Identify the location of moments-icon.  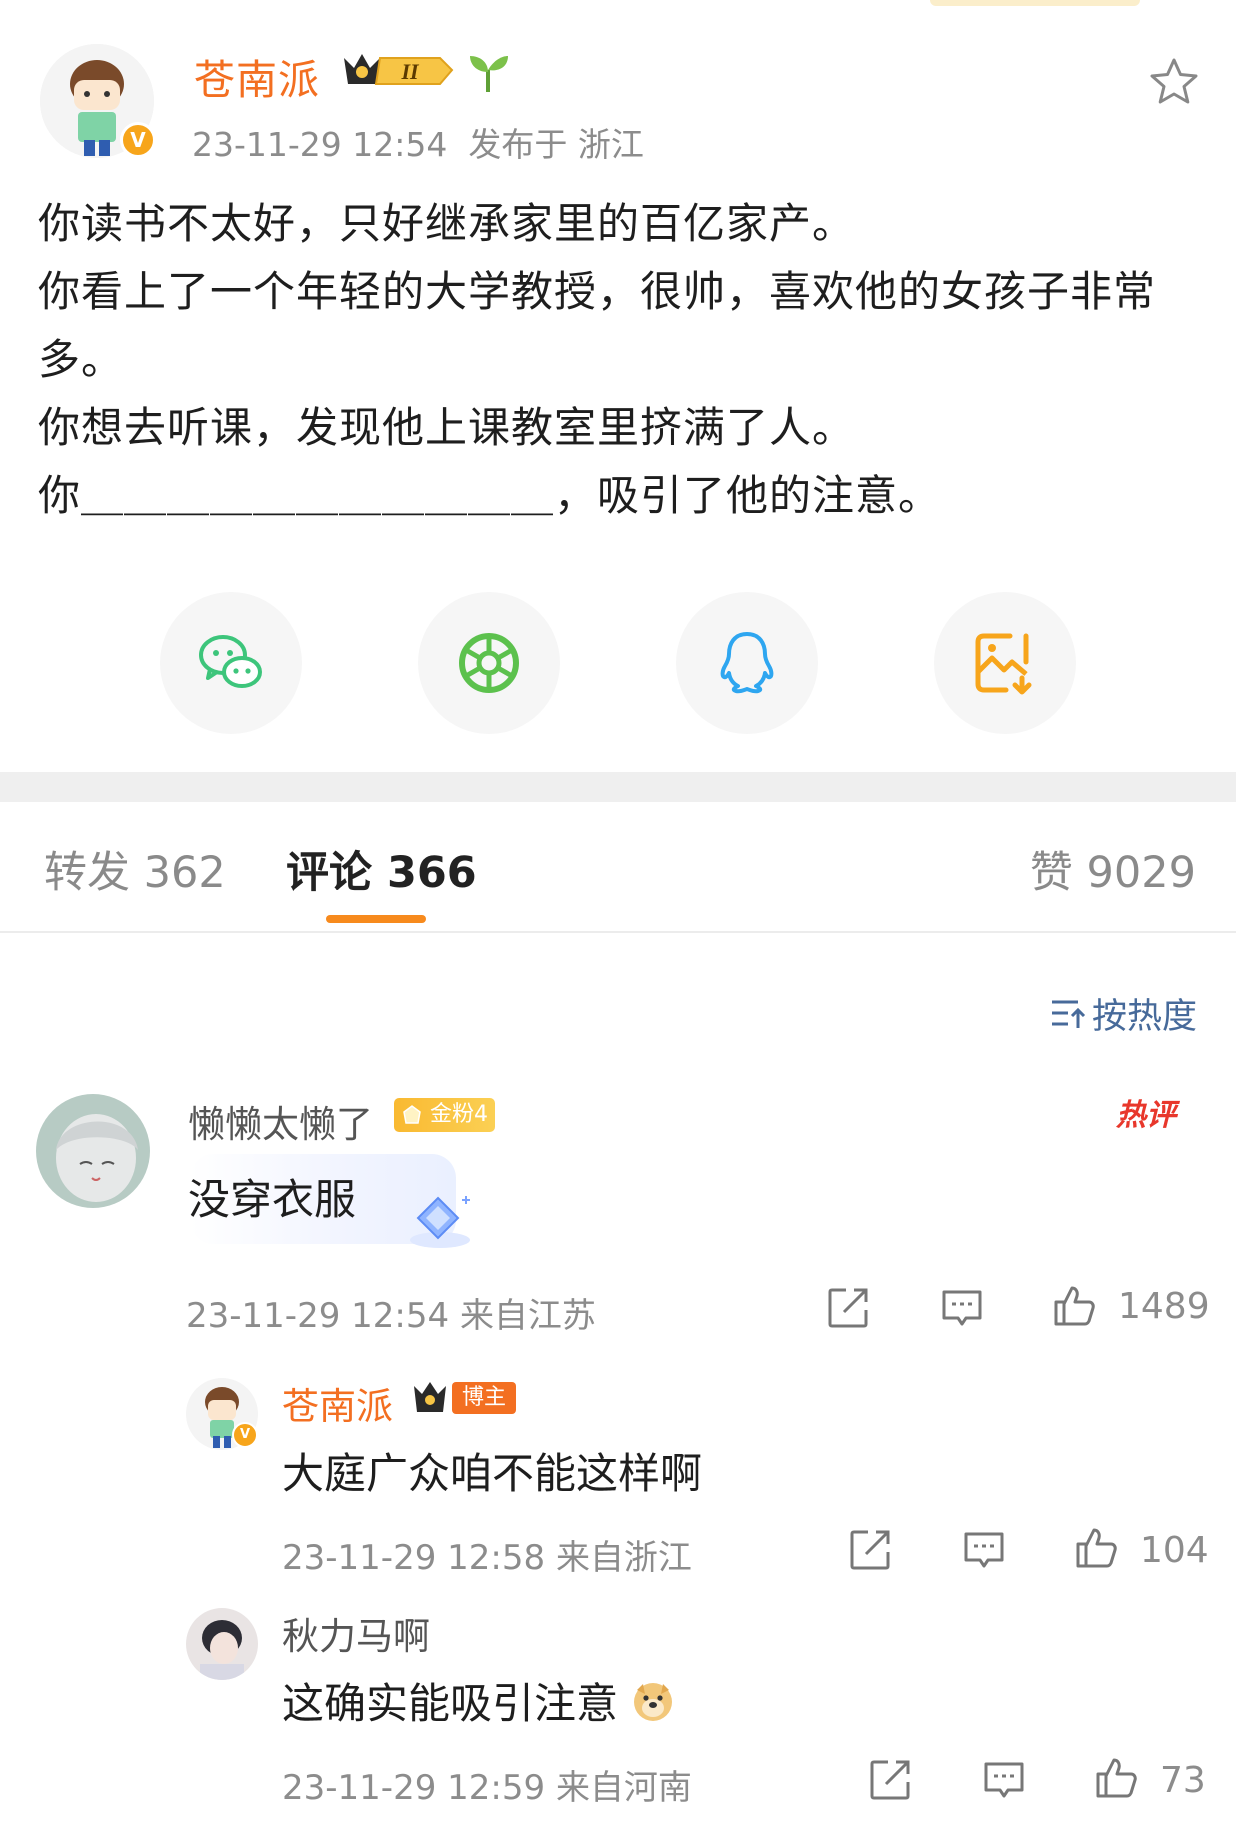
(489, 663).